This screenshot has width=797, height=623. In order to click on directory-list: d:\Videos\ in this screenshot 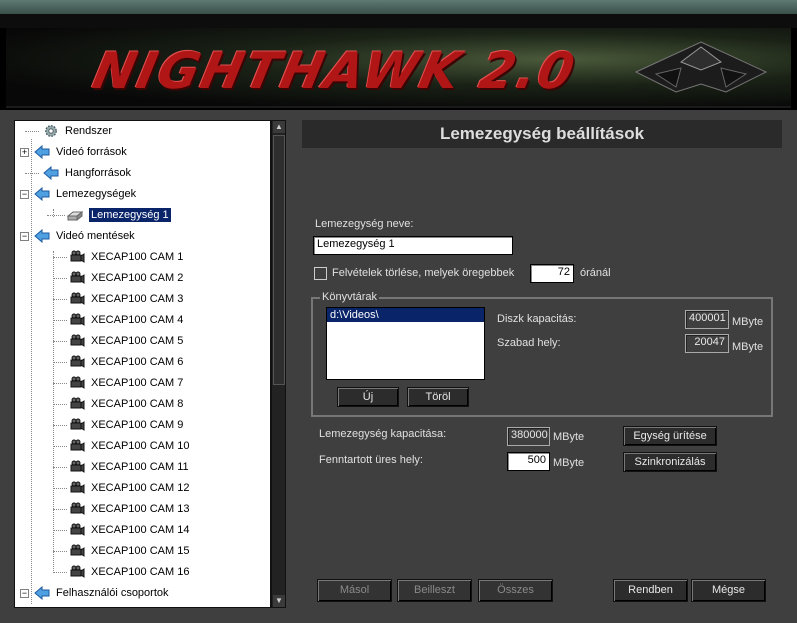, I will do `click(405, 343)`.